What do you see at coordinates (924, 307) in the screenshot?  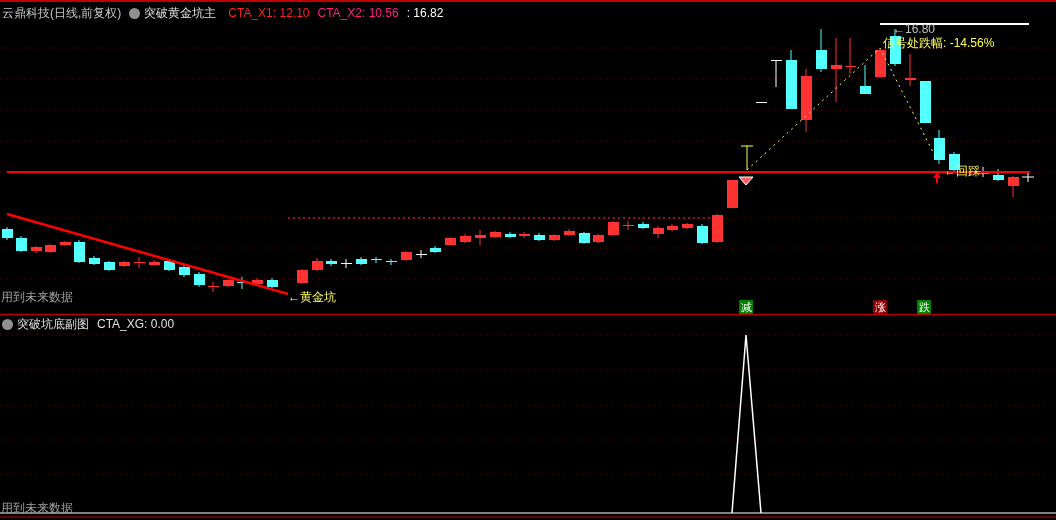 I see `signal-tag: 跌` at bounding box center [924, 307].